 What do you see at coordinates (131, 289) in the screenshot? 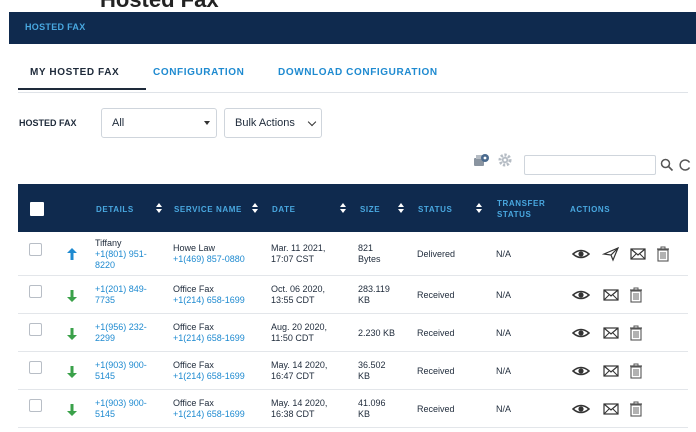
I see `detail-number: +1(201) 849-` at bounding box center [131, 289].